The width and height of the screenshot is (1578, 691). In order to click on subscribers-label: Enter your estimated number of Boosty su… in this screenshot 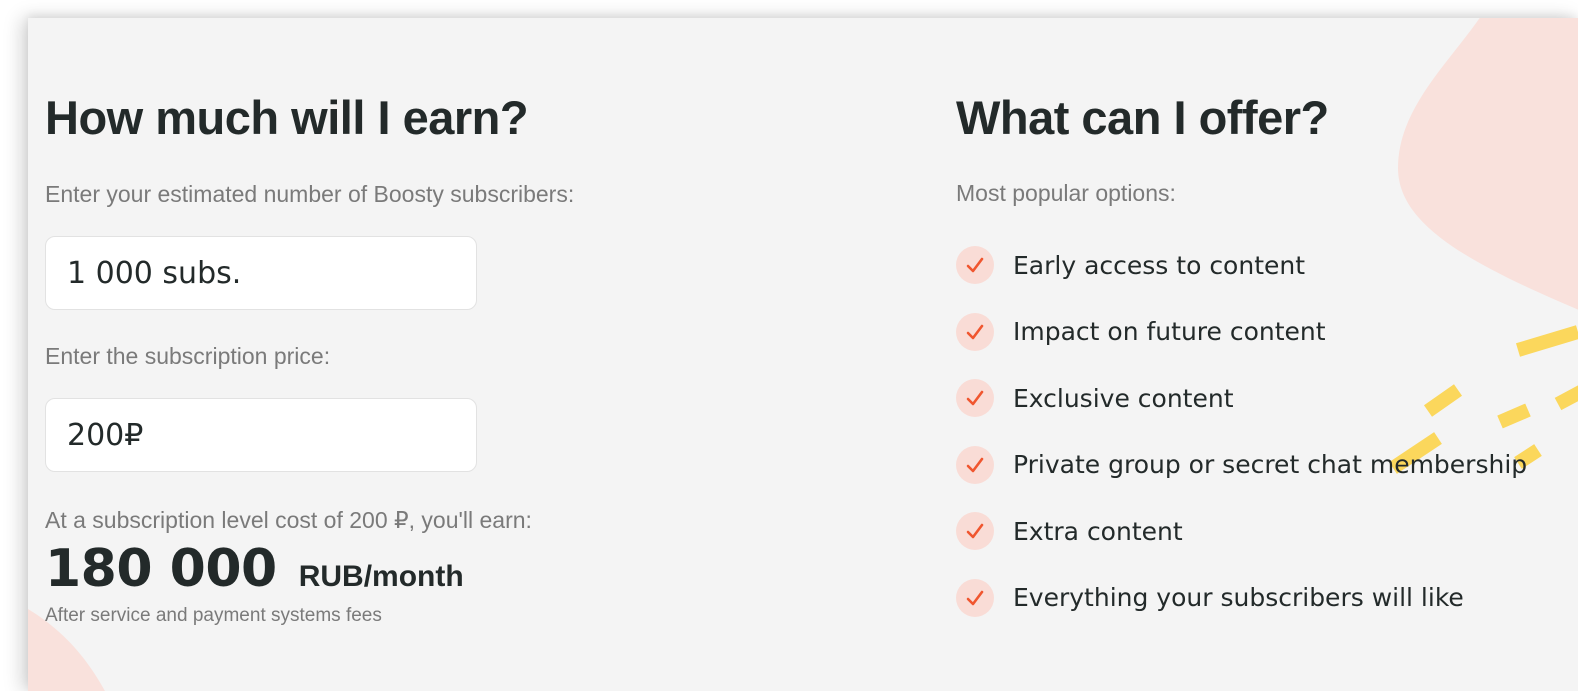, I will do `click(310, 194)`.